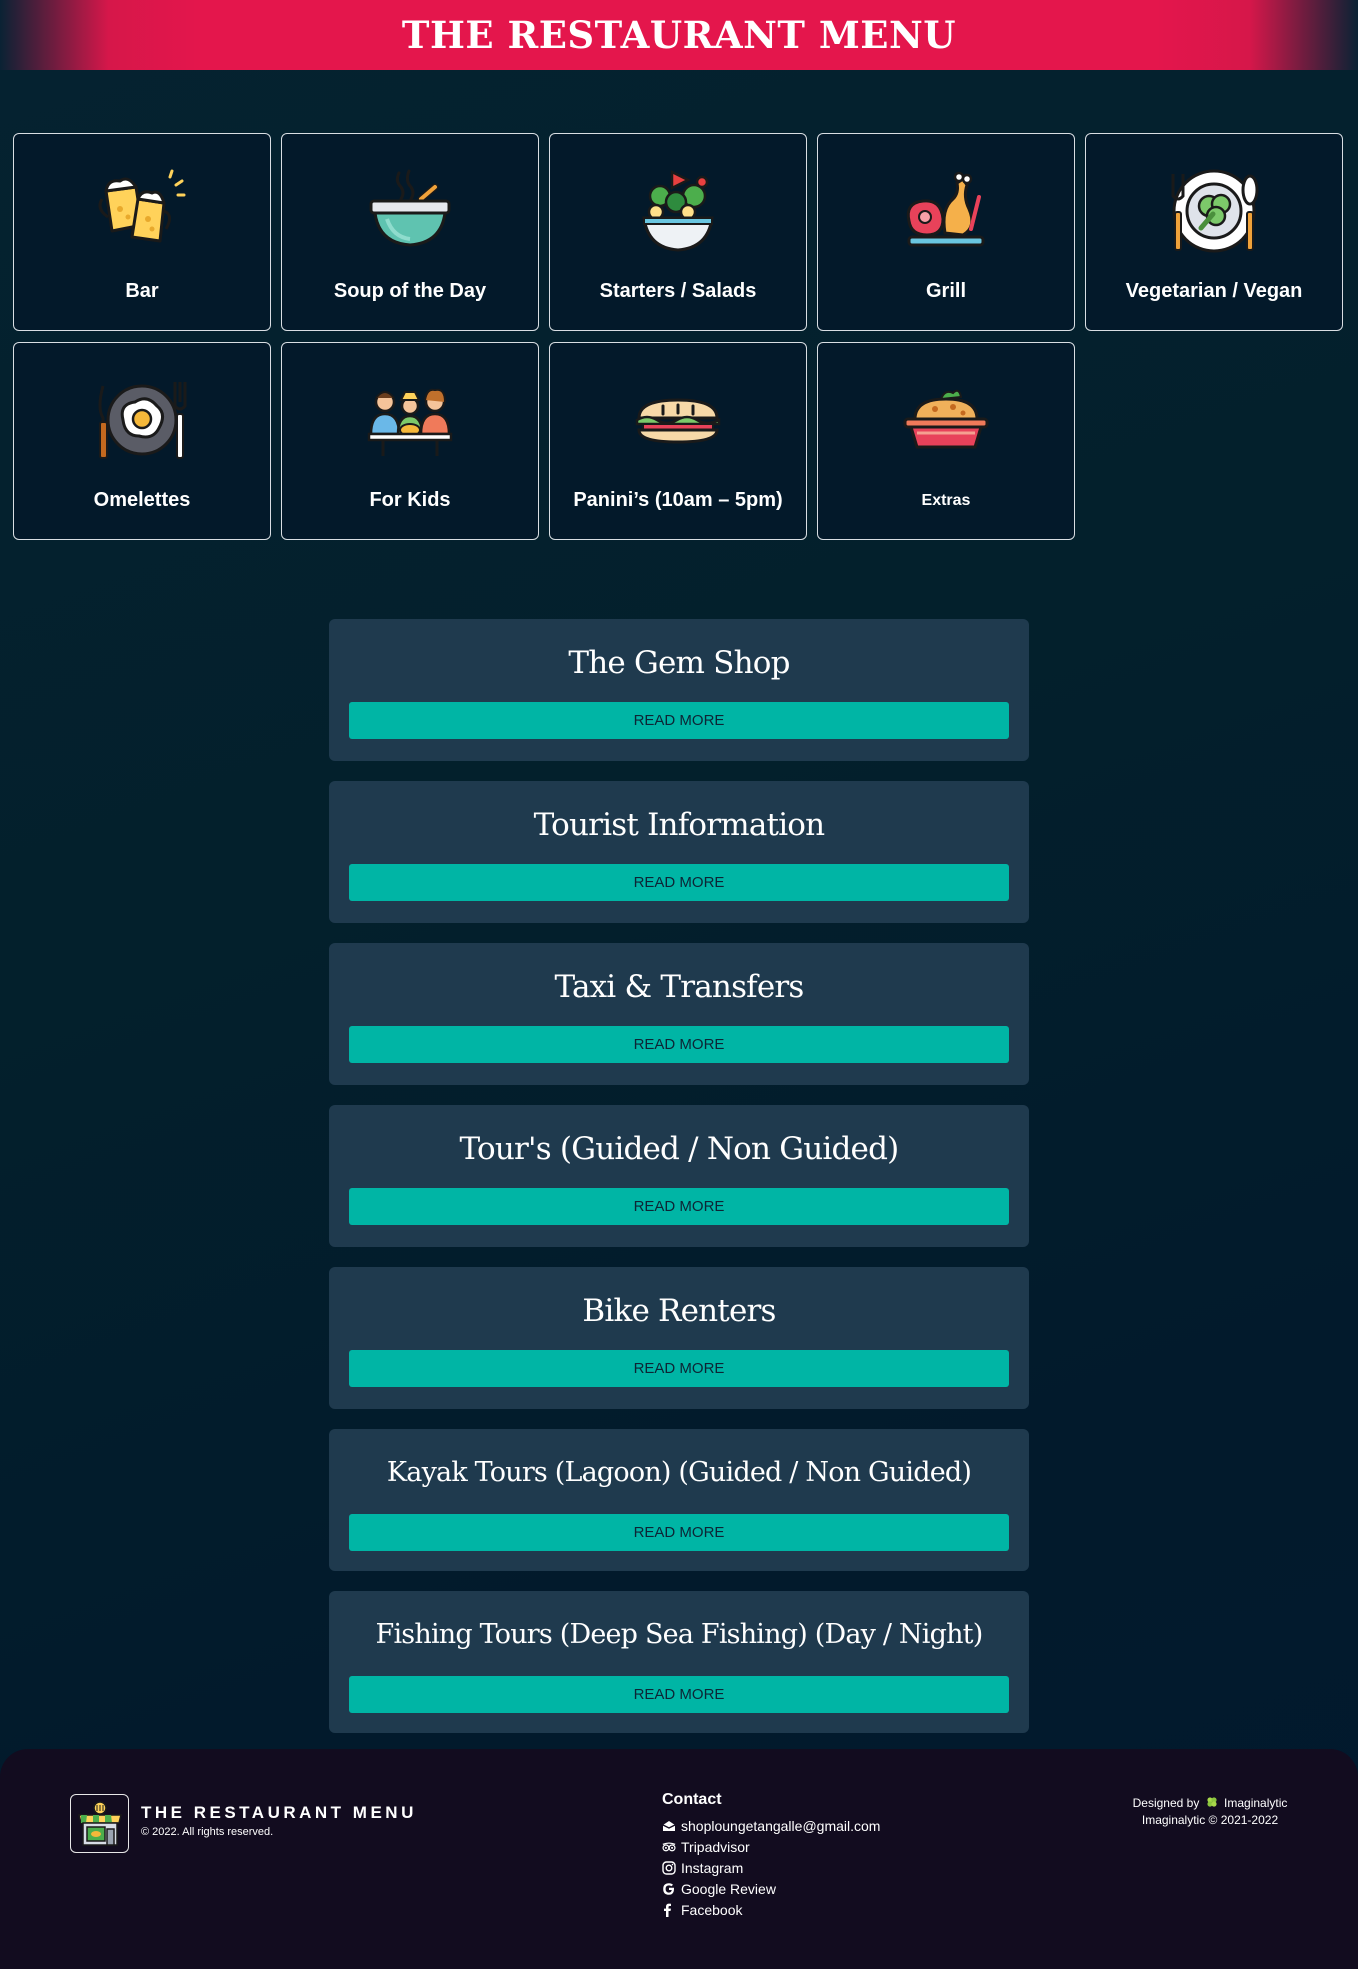 The width and height of the screenshot is (1358, 1969). What do you see at coordinates (712, 1909) in the screenshot?
I see `contact-label: Facebook` at bounding box center [712, 1909].